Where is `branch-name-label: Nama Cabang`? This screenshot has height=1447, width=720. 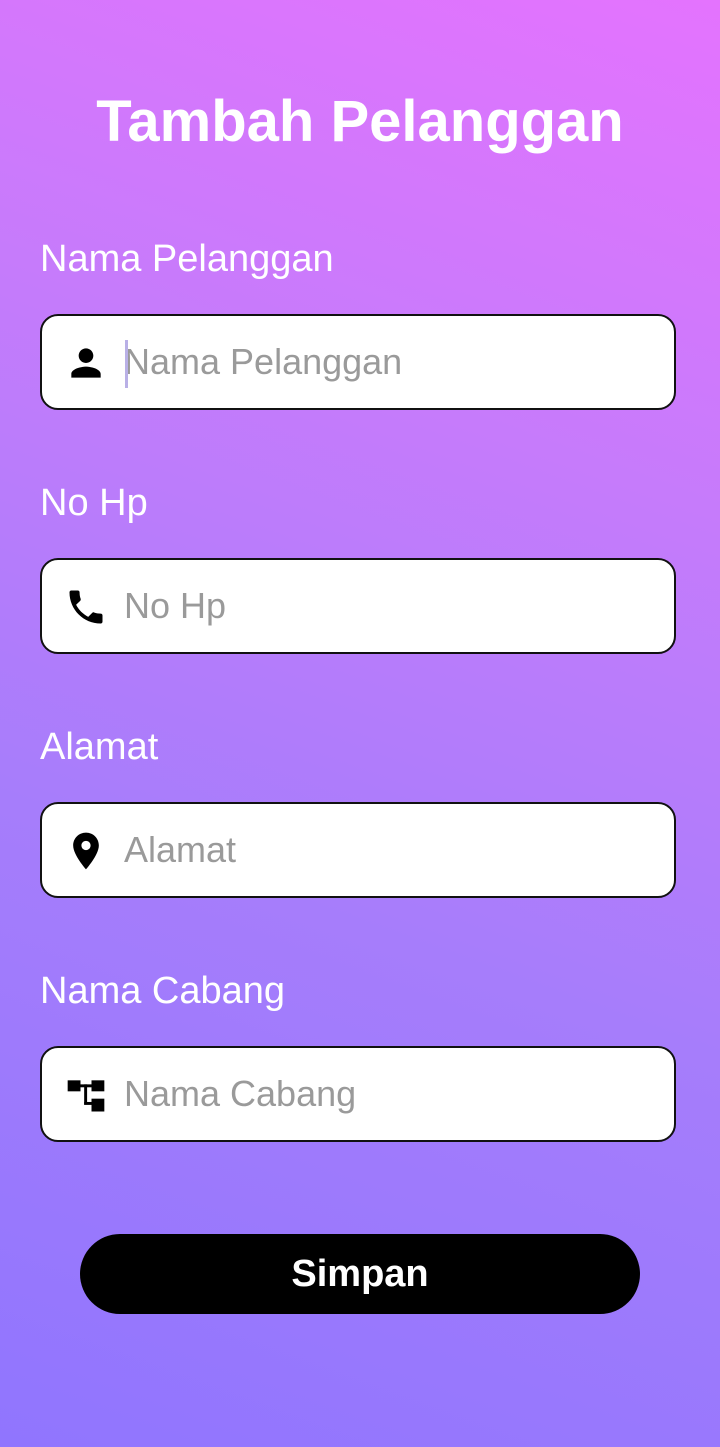
branch-name-label: Nama Cabang is located at coordinates (163, 991).